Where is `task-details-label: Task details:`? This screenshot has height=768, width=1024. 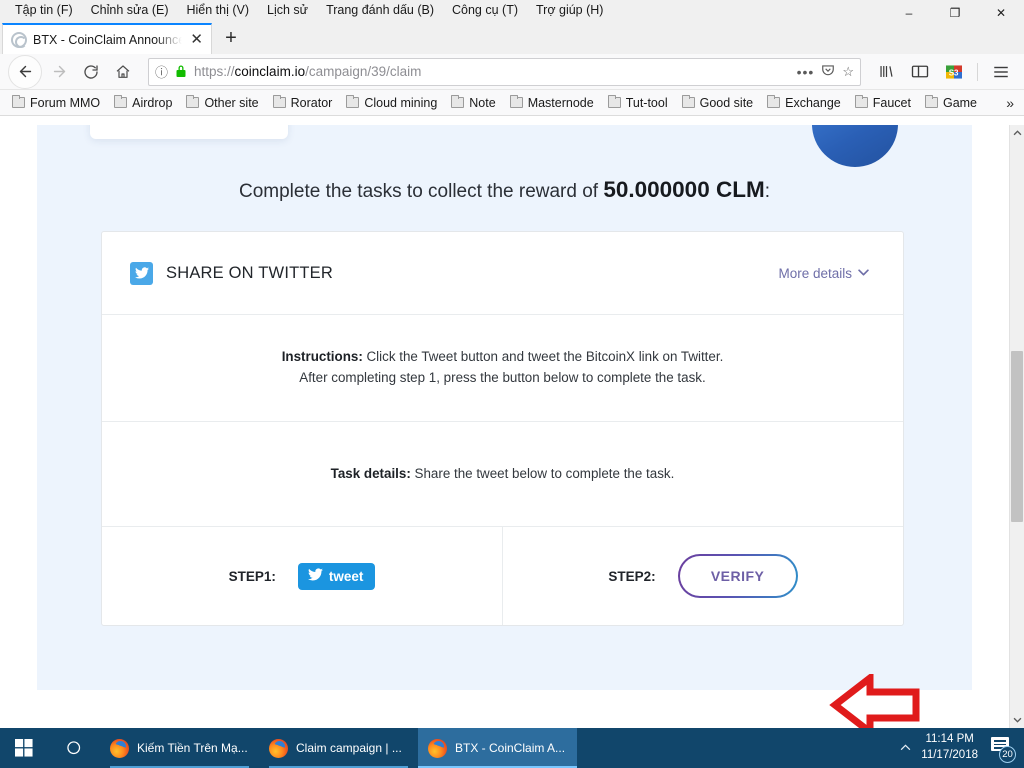 task-details-label: Task details: is located at coordinates (370, 473).